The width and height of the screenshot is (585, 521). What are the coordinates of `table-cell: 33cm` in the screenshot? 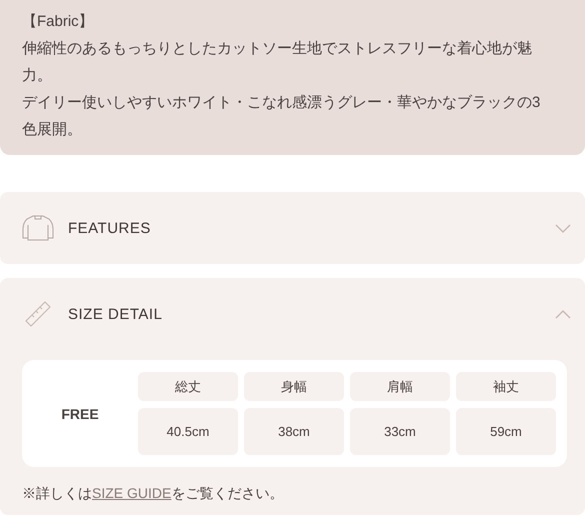 It's located at (400, 431).